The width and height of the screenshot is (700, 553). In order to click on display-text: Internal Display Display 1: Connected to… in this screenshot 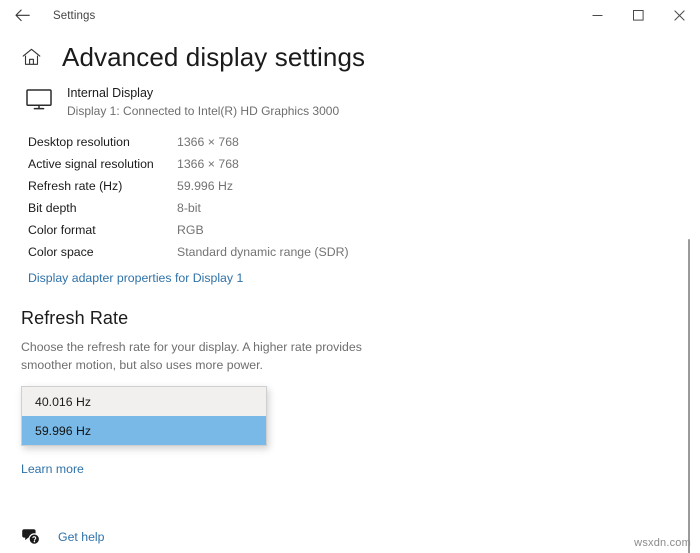, I will do `click(203, 103)`.